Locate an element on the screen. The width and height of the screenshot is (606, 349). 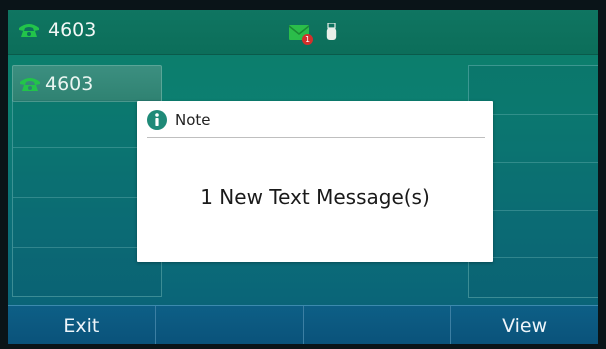
usb-icon is located at coordinates (331, 31).